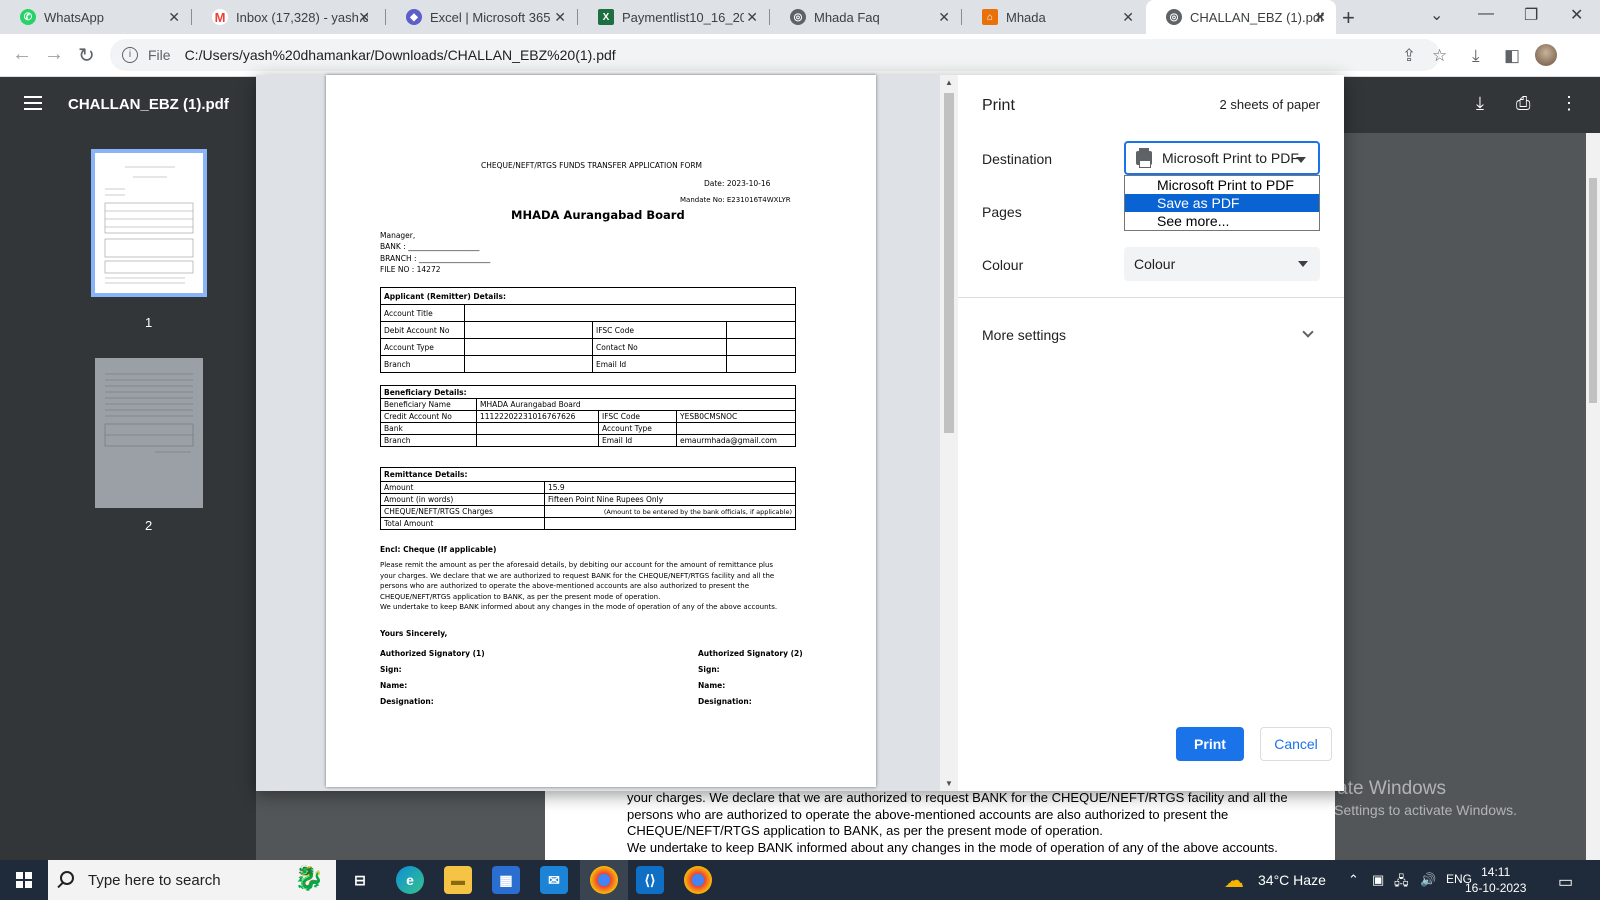  I want to click on form-mandate: Mandate No: E231016T4WXLYR, so click(735, 200).